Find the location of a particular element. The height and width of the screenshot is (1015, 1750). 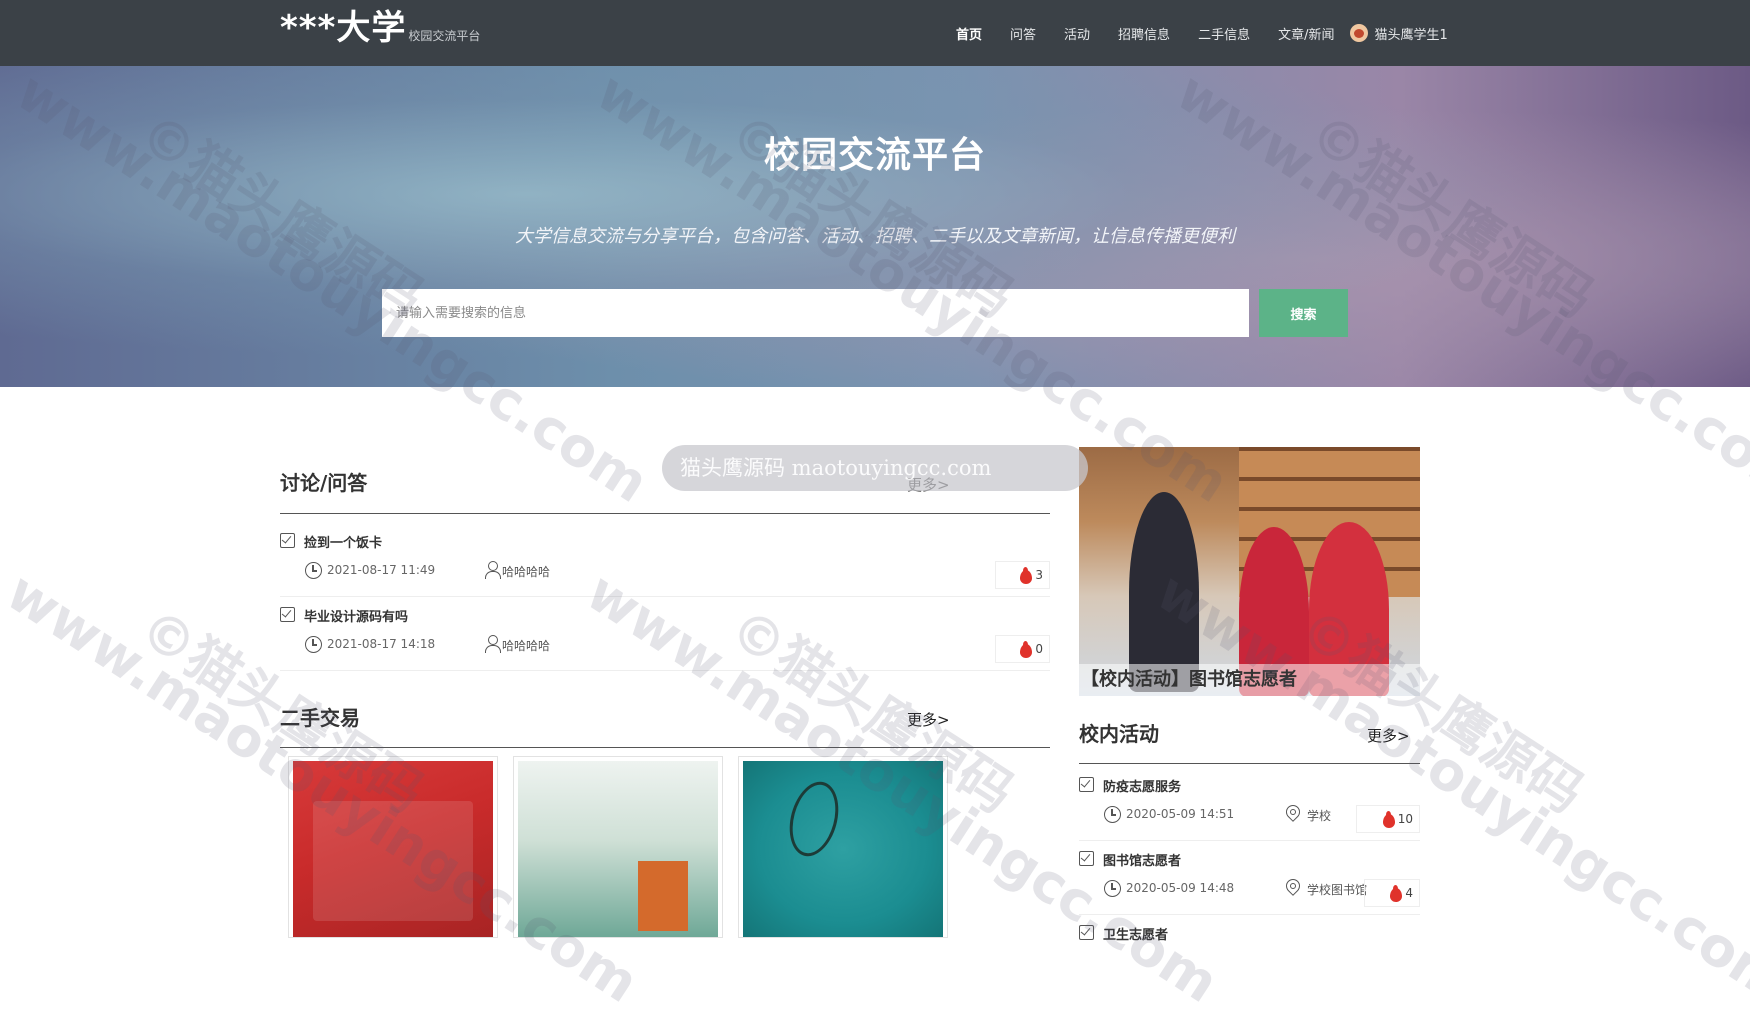

second-hand-more-link: 更多> is located at coordinates (928, 719).